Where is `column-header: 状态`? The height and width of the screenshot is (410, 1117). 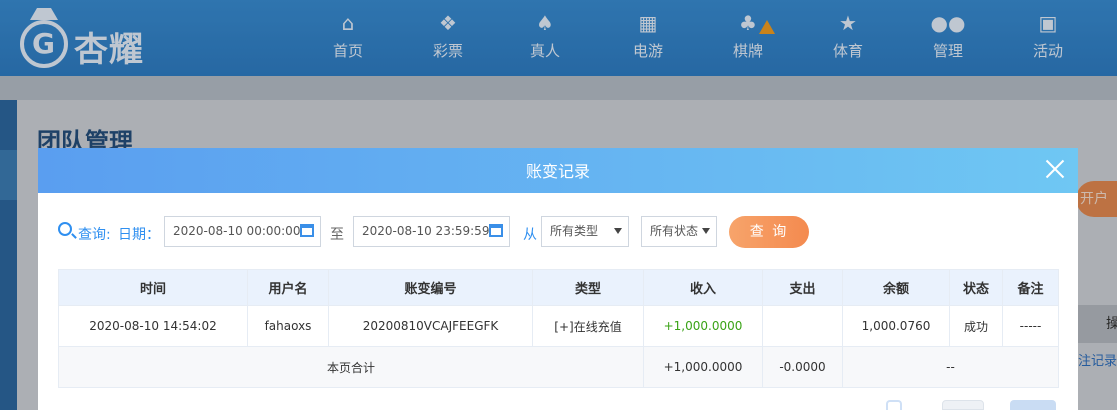
column-header: 状态 is located at coordinates (976, 287).